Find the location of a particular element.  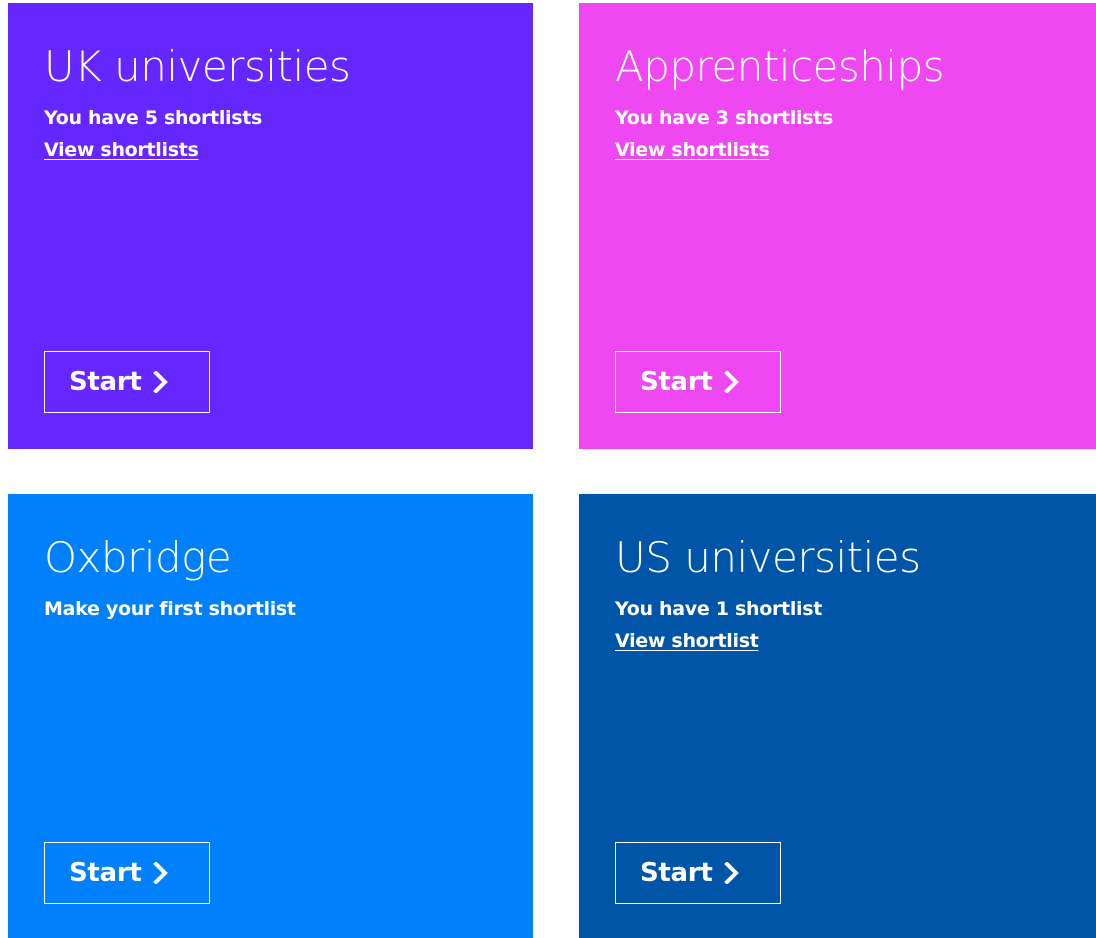

card-title: Apprenticeships is located at coordinates (780, 66).